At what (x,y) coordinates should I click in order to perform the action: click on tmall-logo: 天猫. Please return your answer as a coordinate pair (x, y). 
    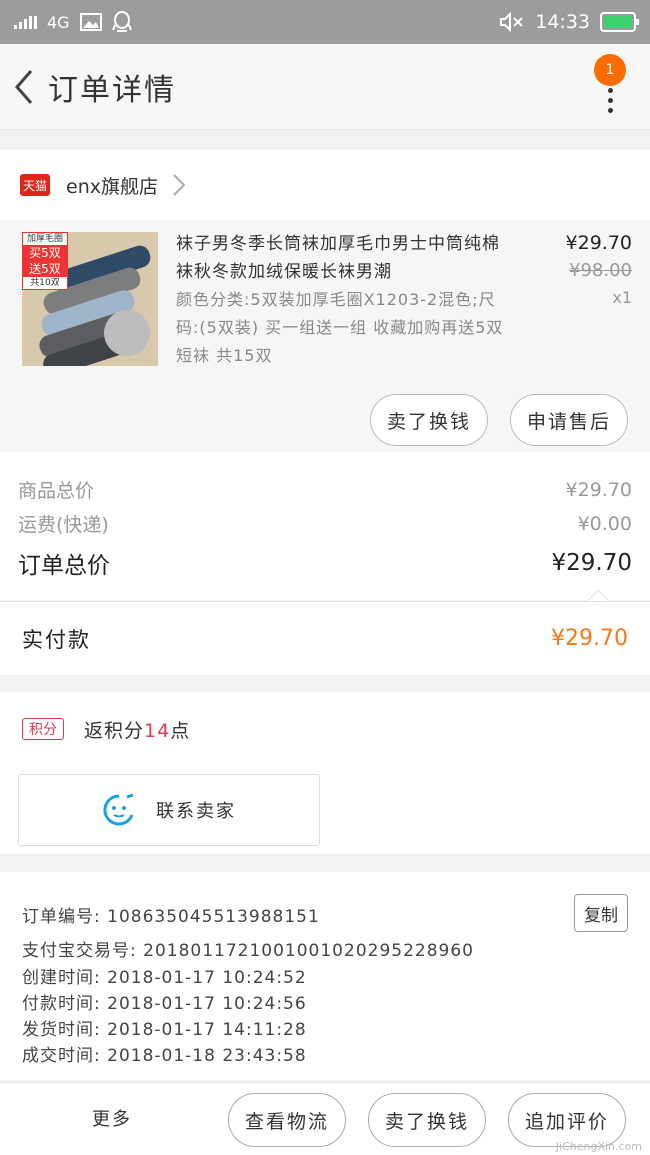
    Looking at the image, I should click on (35, 185).